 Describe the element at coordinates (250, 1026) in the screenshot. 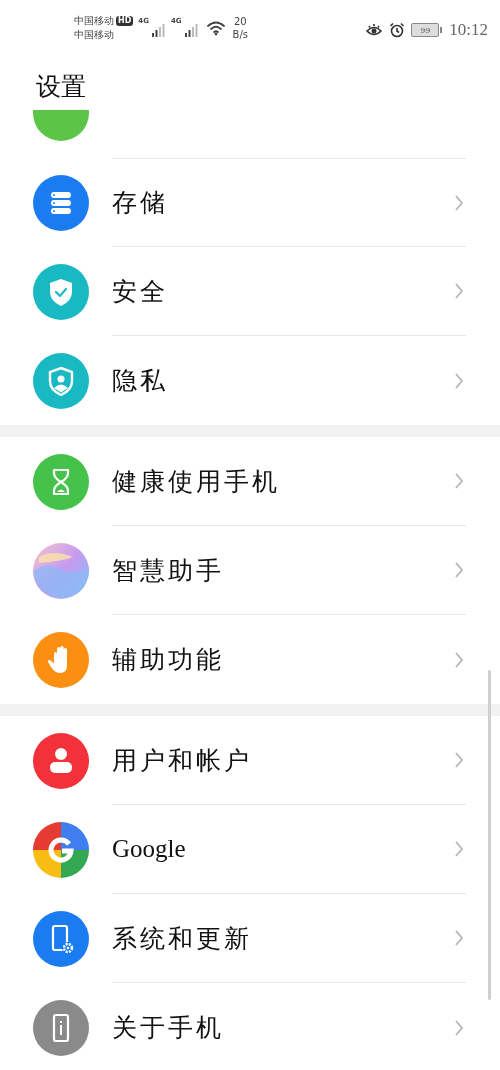

I see `settings-item: 关于手机` at that location.